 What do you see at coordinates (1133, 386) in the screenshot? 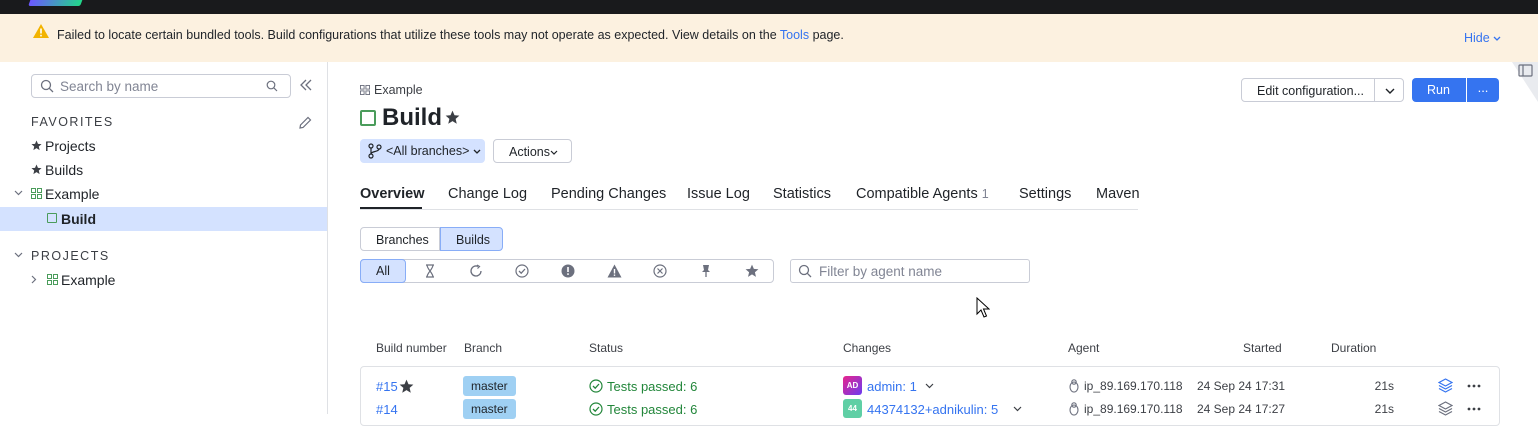
I see `agent-name: ip_89.169.170.118` at bounding box center [1133, 386].